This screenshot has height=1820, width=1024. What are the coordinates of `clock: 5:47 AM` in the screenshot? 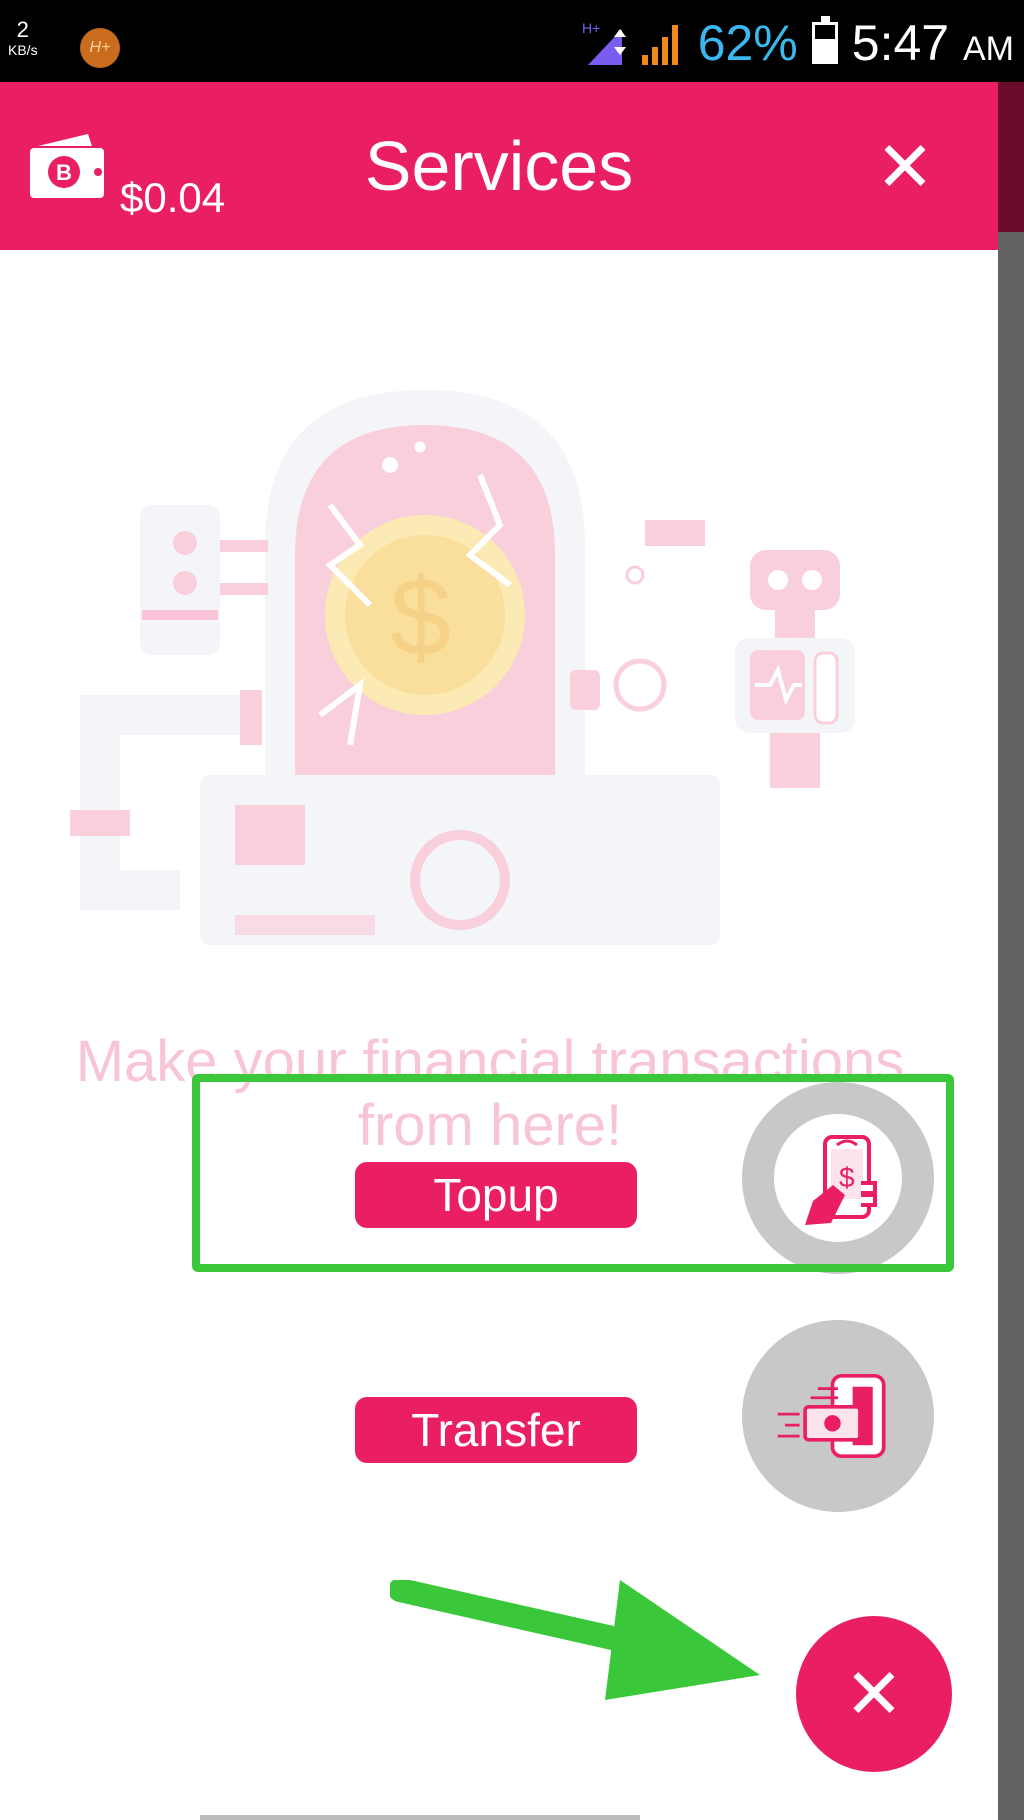 It's located at (932, 43).